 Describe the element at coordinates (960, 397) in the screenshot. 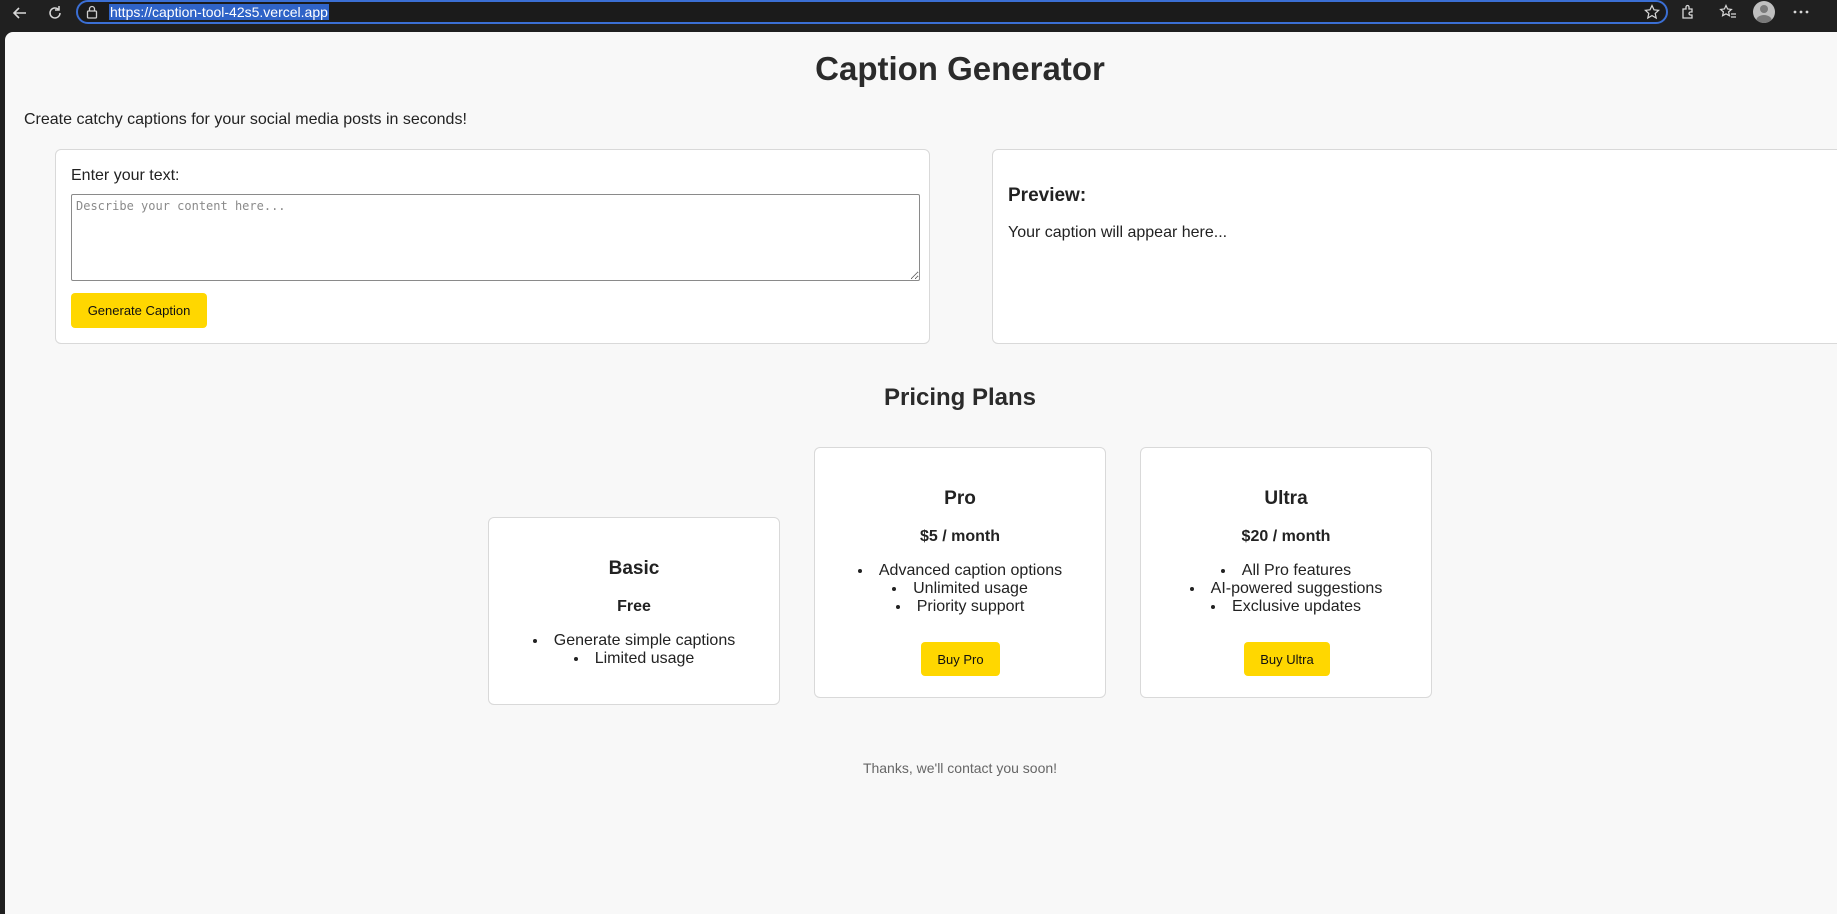

I see `pricing-heading: Pricing Plans` at that location.